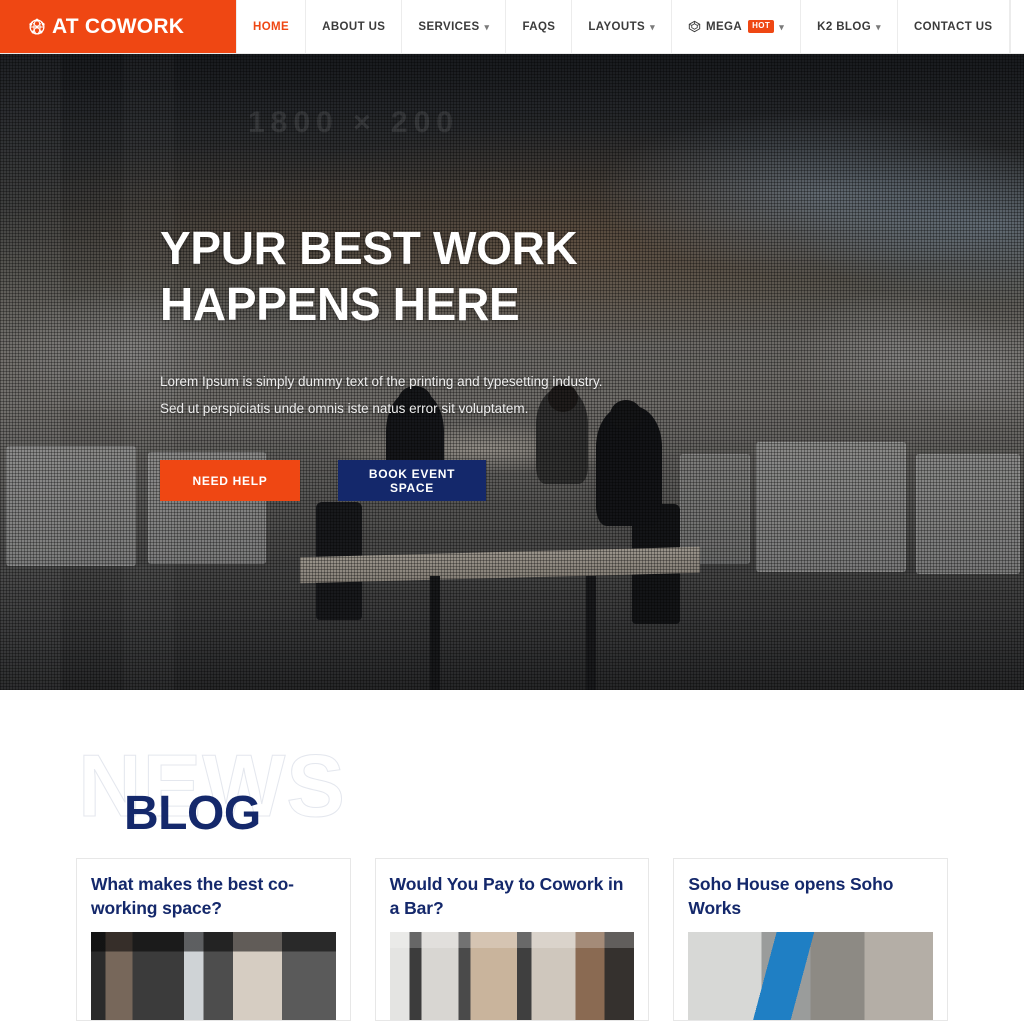 The width and height of the screenshot is (1024, 1024). I want to click on hamburger-menu-icon, so click(1017, 26).